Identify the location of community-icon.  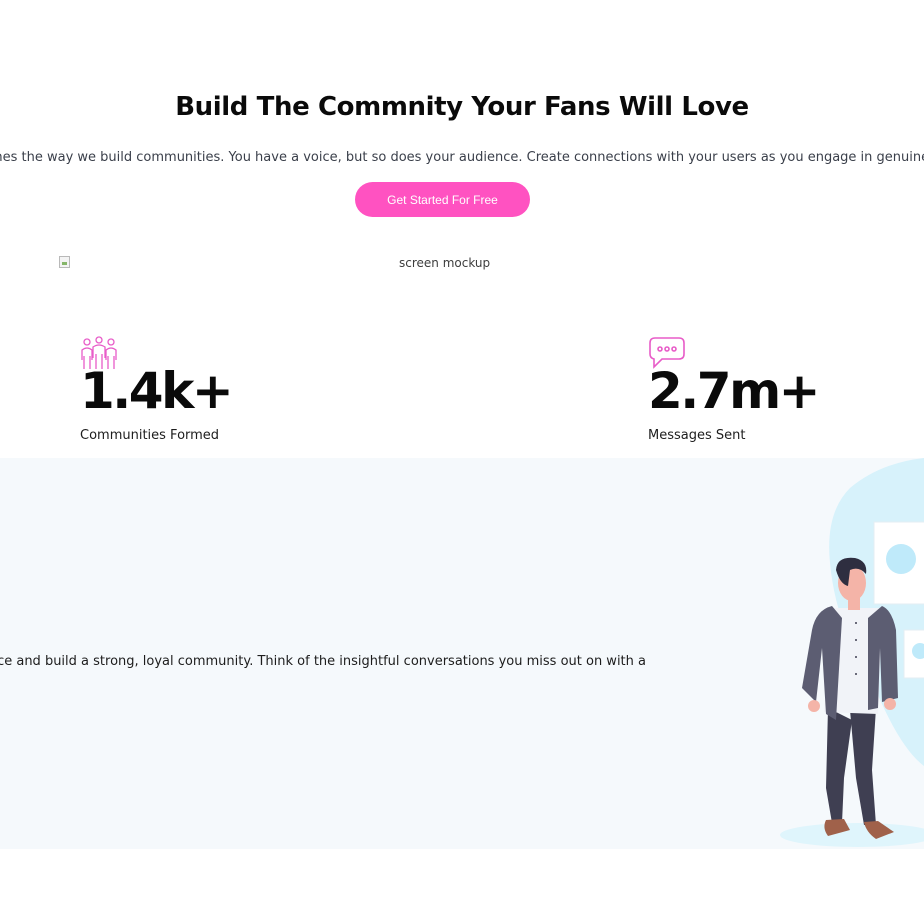
(99, 352).